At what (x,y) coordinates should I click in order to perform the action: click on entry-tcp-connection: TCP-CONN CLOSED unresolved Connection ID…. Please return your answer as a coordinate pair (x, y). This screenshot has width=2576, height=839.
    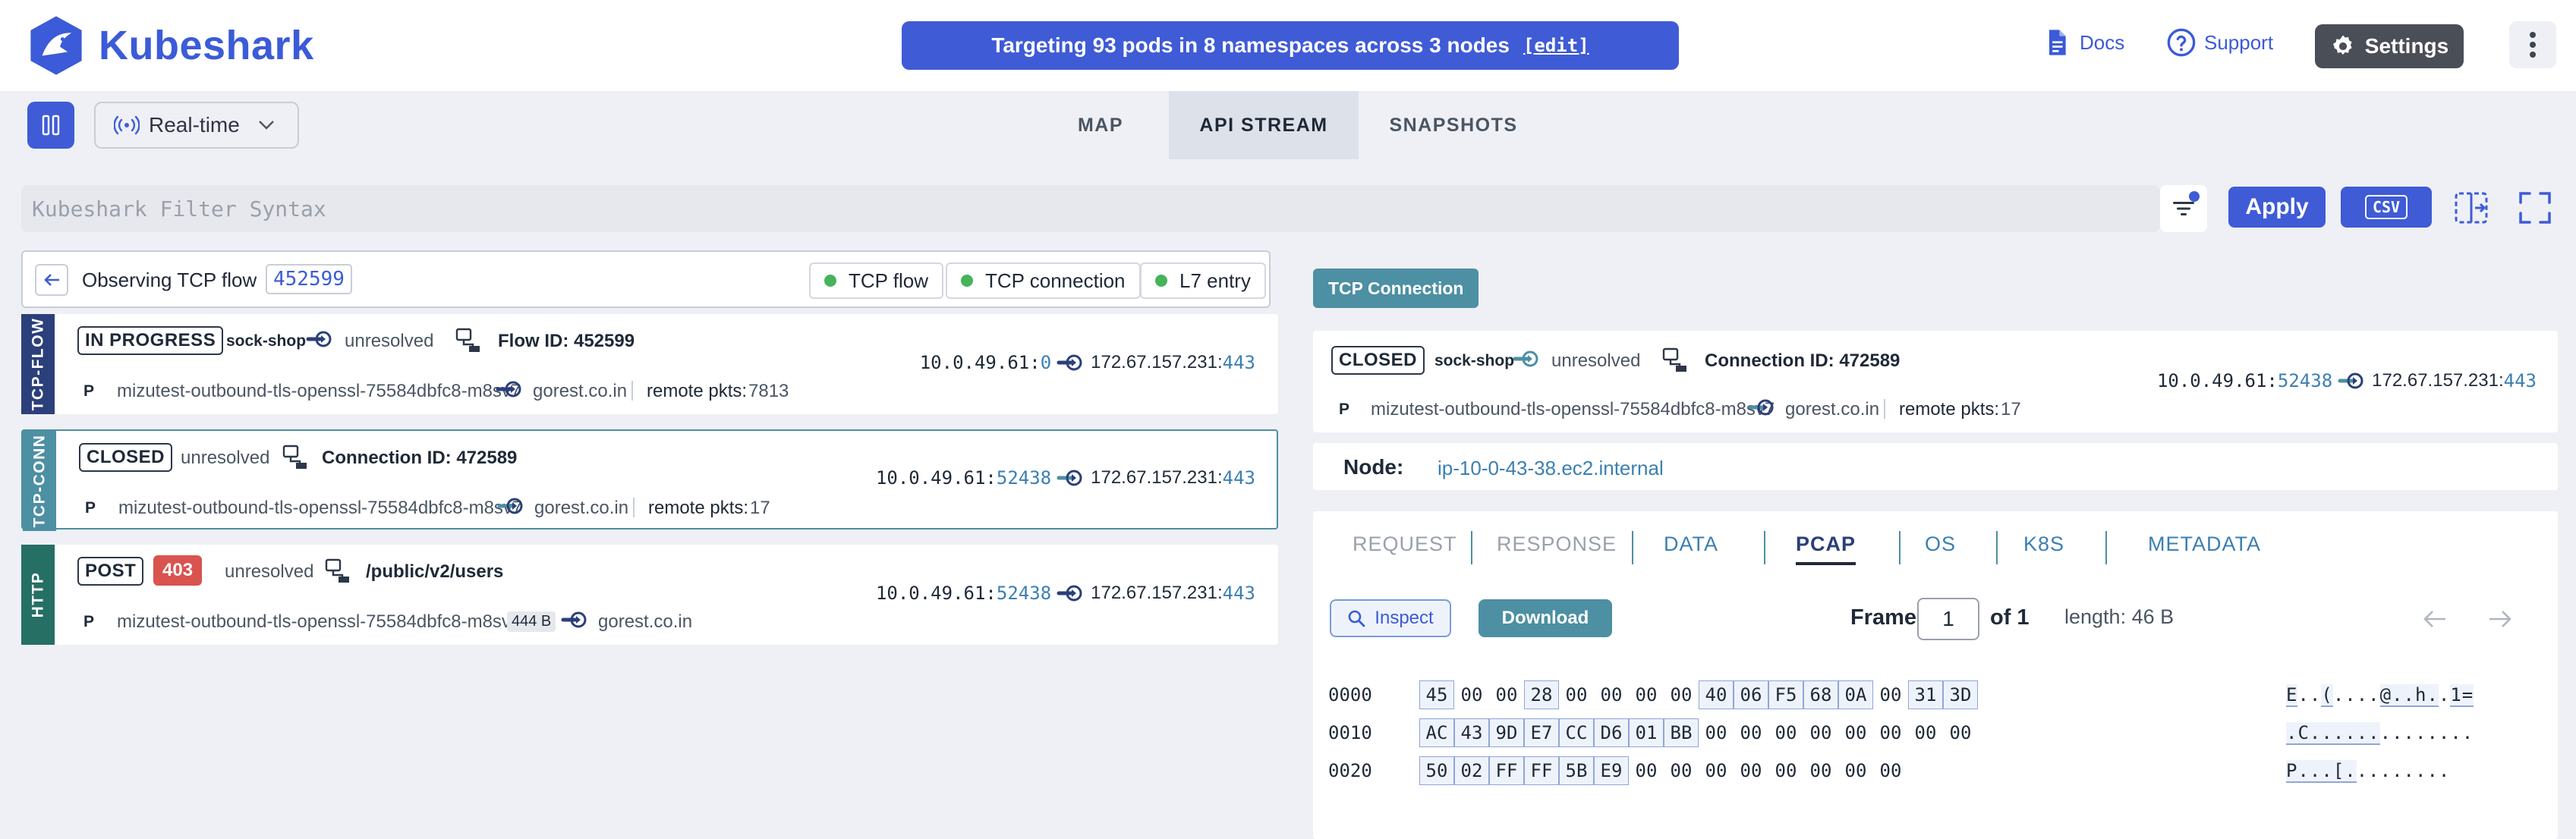
    Looking at the image, I should click on (649, 480).